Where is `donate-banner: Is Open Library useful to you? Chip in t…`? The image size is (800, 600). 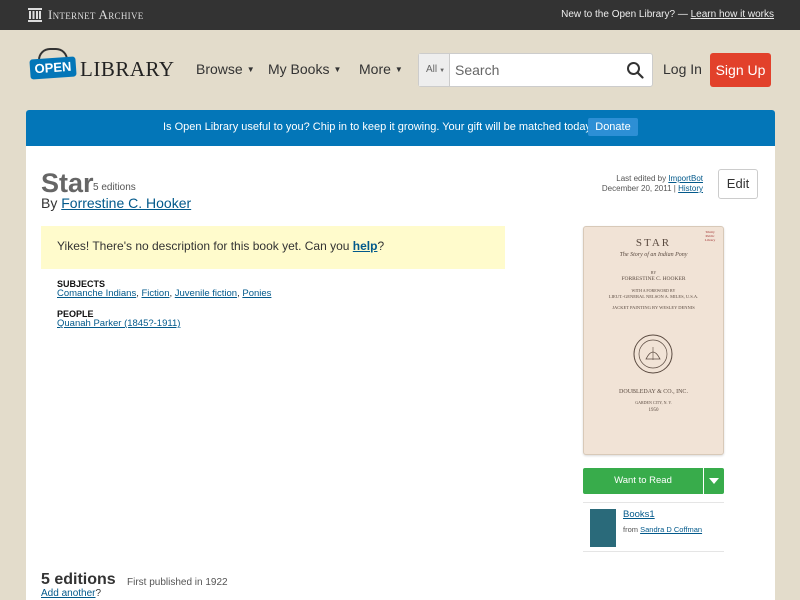
donate-banner: Is Open Library useful to you? Chip in t… is located at coordinates (400, 128).